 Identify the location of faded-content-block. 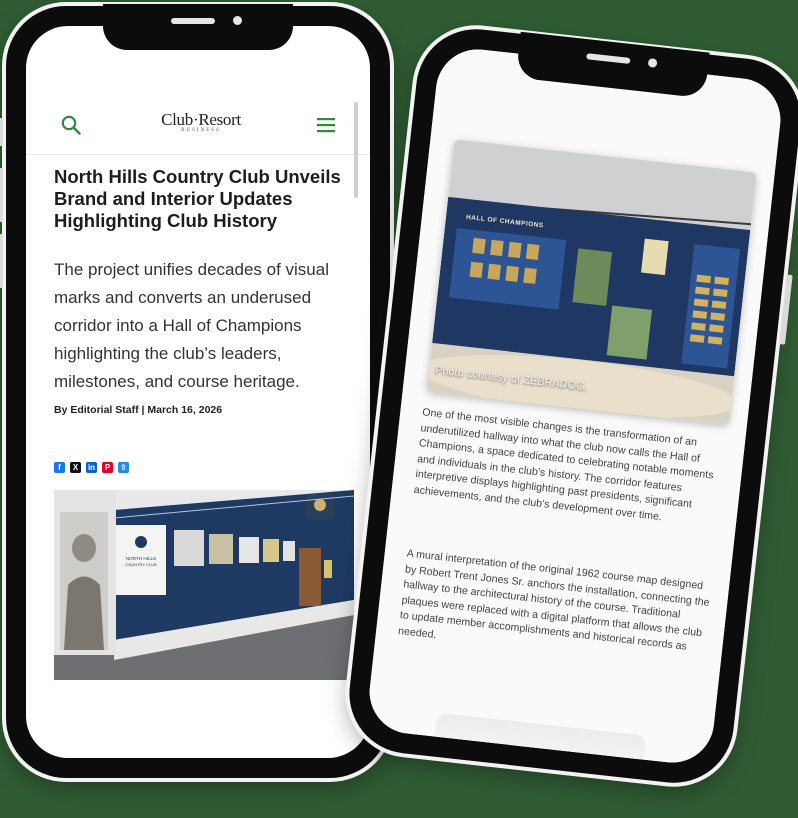
(540, 739).